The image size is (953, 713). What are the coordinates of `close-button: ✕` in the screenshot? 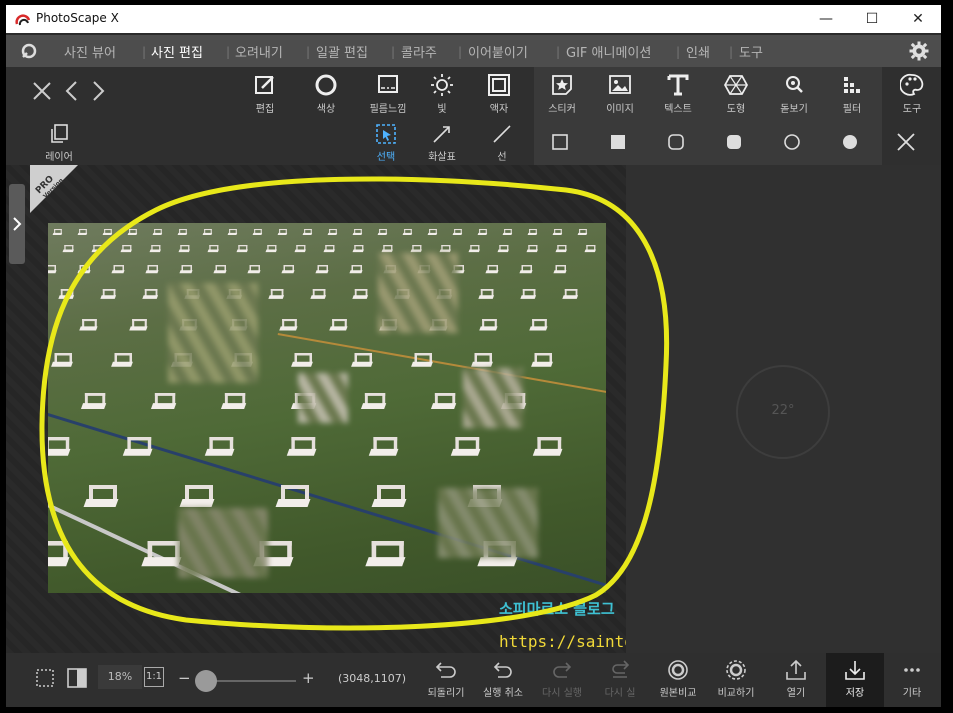 It's located at (918, 19).